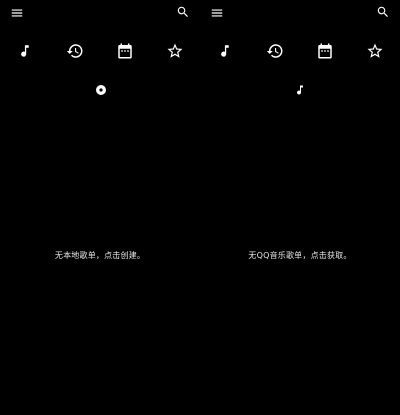 This screenshot has width=400, height=415. I want to click on empty-playlist-message: 无本地歌单，点击创建。, so click(100, 256).